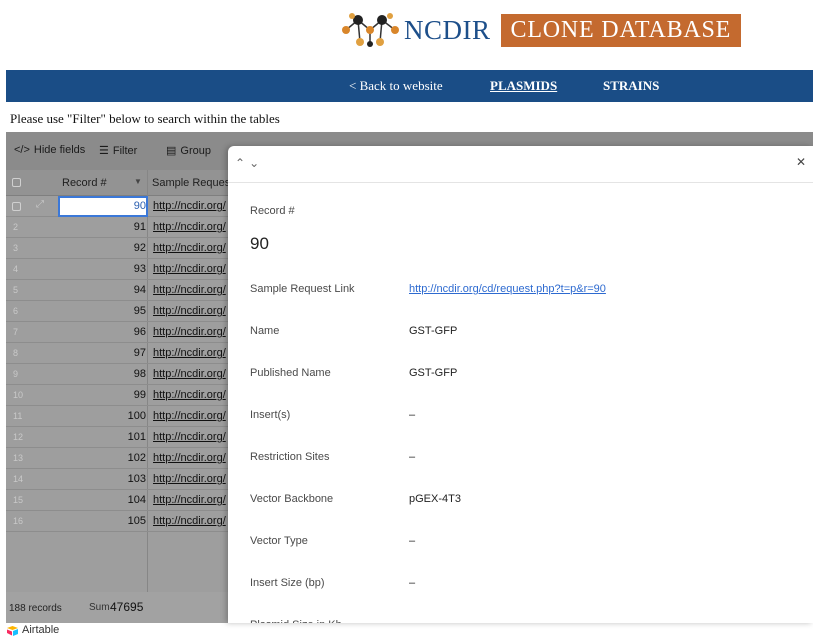  Describe the element at coordinates (272, 211) in the screenshot. I see `record-number-label: Record #` at that location.